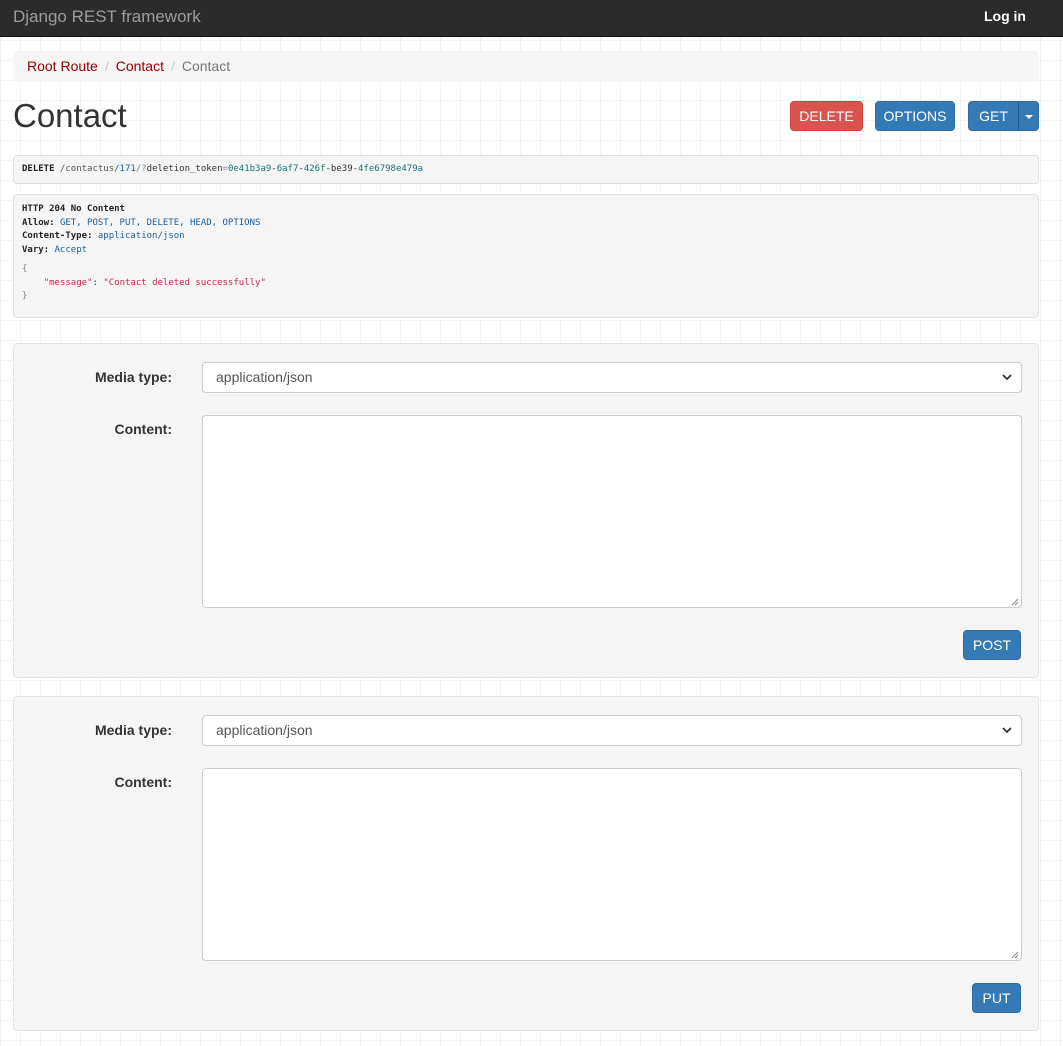 Image resolution: width=1063 pixels, height=1046 pixels. Describe the element at coordinates (826, 116) in the screenshot. I see `delete-button: DELETE` at that location.